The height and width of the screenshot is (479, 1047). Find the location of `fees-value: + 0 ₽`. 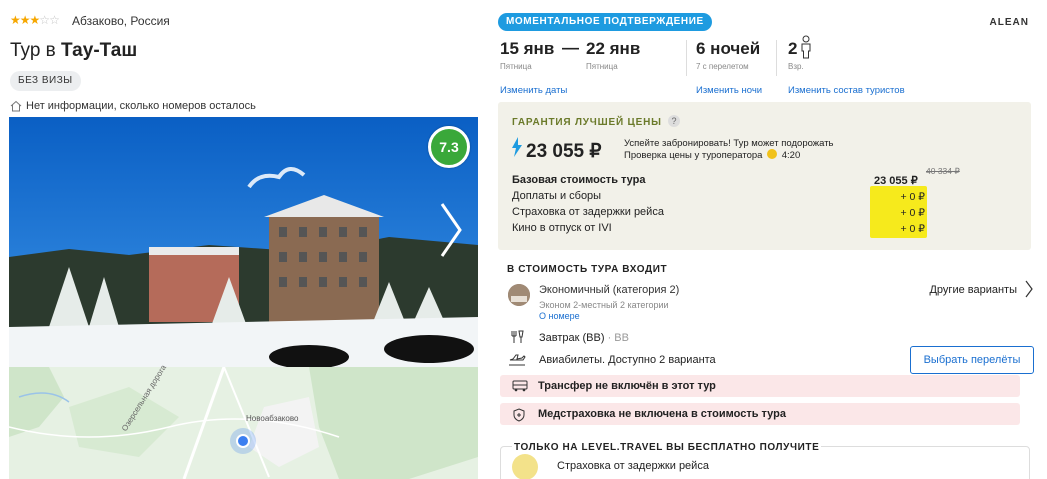

fees-value: + 0 ₽ is located at coordinates (913, 197).